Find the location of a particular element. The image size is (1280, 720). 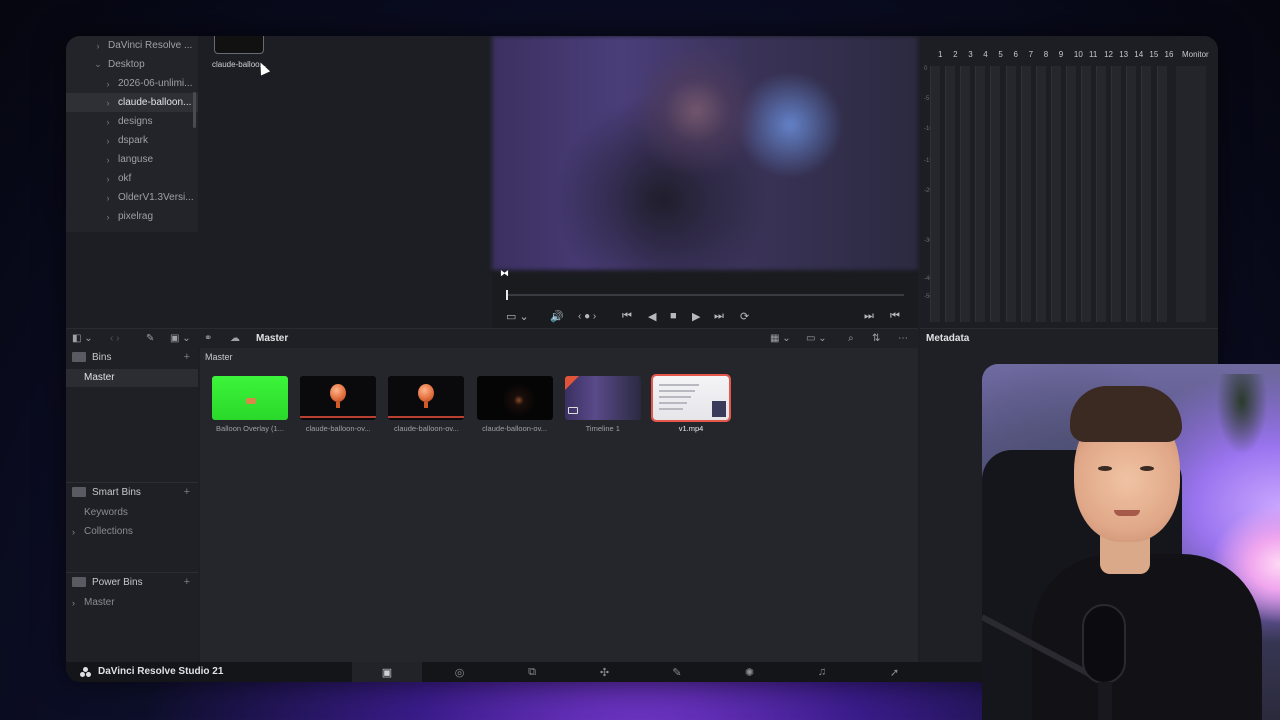

page-fairlight-icon: ♫ is located at coordinates (822, 672).